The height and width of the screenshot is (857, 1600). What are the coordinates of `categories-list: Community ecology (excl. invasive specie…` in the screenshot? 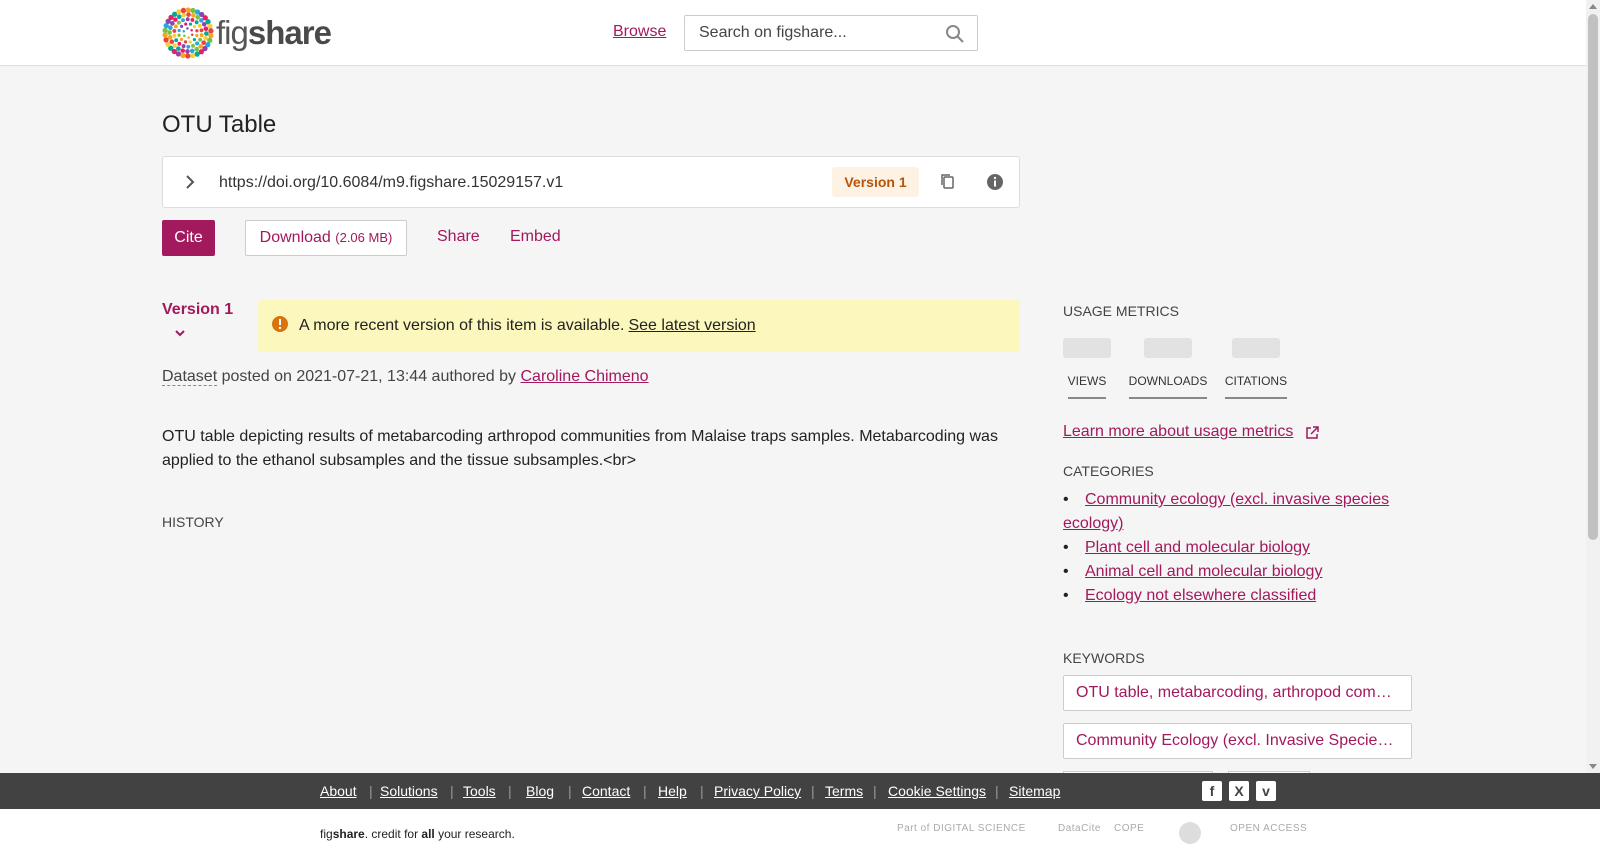 It's located at (1233, 548).